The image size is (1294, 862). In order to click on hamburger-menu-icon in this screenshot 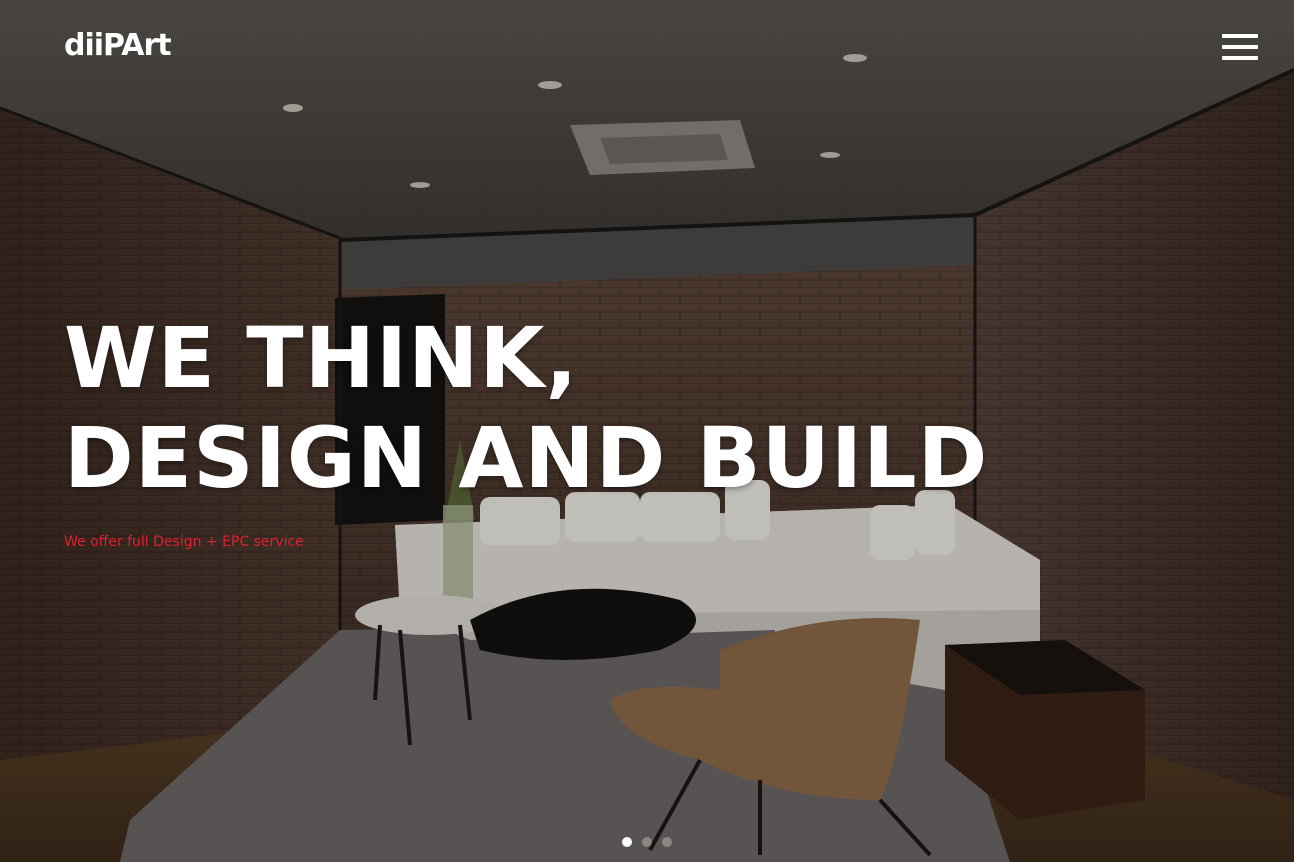, I will do `click(1240, 36)`.